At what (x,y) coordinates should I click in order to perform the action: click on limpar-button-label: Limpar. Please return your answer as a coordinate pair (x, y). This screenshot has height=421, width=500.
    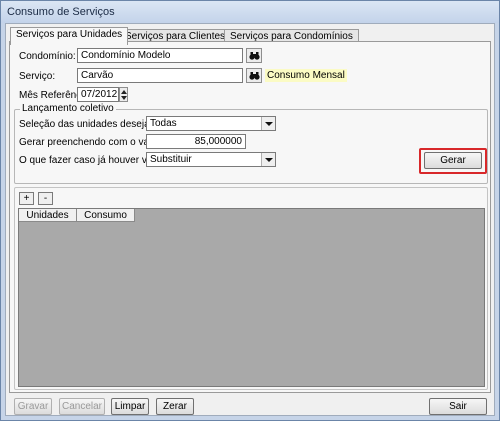
    Looking at the image, I should click on (130, 406).